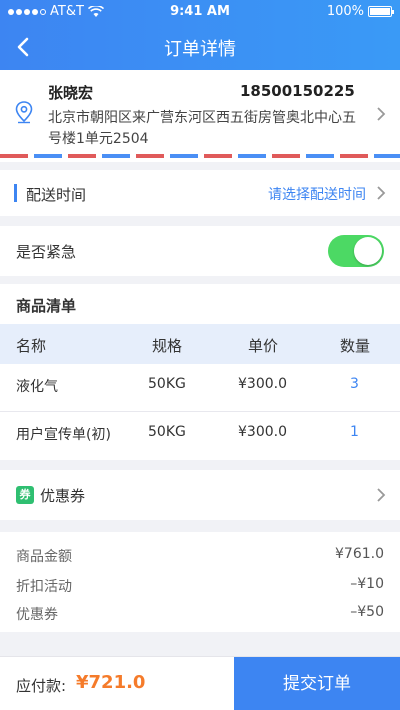 The height and width of the screenshot is (710, 400). What do you see at coordinates (368, 251) in the screenshot?
I see `toggle-knob` at bounding box center [368, 251].